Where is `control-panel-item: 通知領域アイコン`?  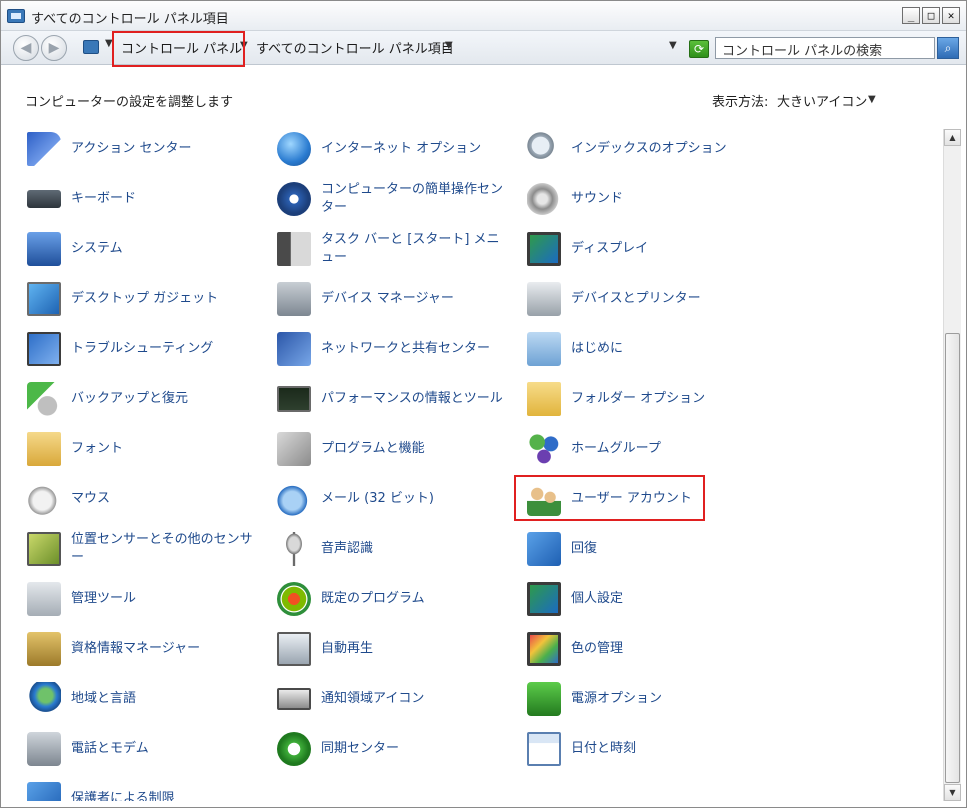 control-panel-item: 通知領域アイコン is located at coordinates (397, 699).